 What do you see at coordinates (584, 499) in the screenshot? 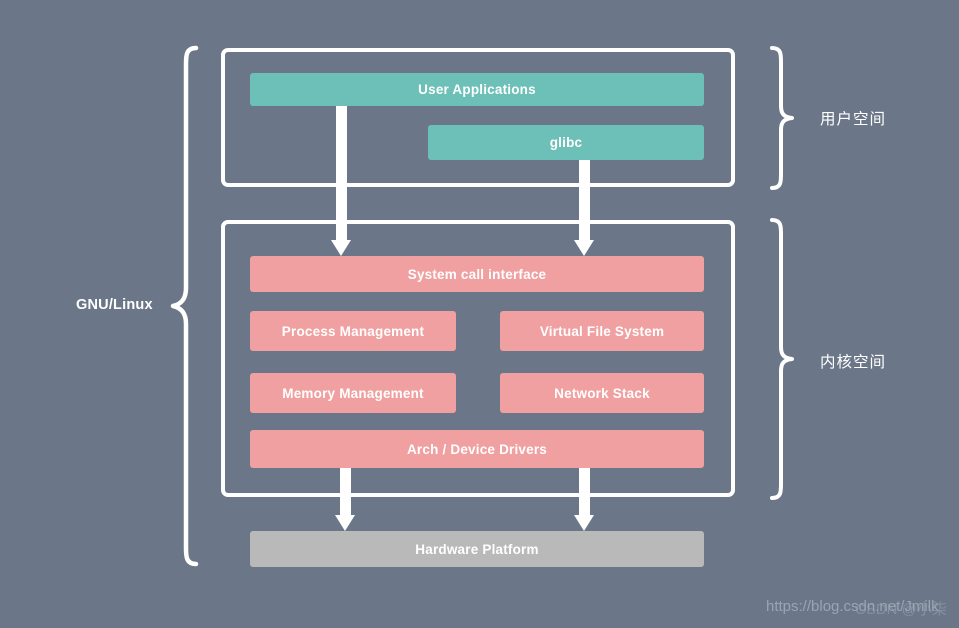
I see `arrow-drivers-to-hardware-right` at bounding box center [584, 499].